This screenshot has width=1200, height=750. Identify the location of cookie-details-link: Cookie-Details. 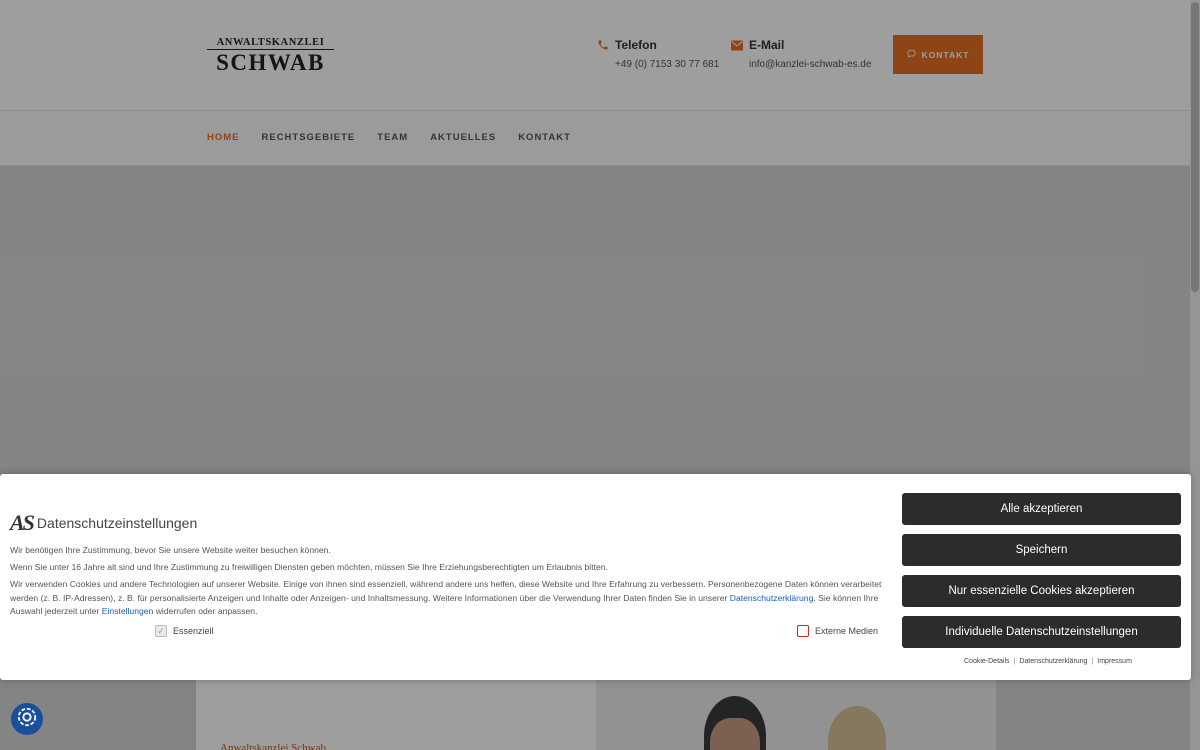
(987, 661).